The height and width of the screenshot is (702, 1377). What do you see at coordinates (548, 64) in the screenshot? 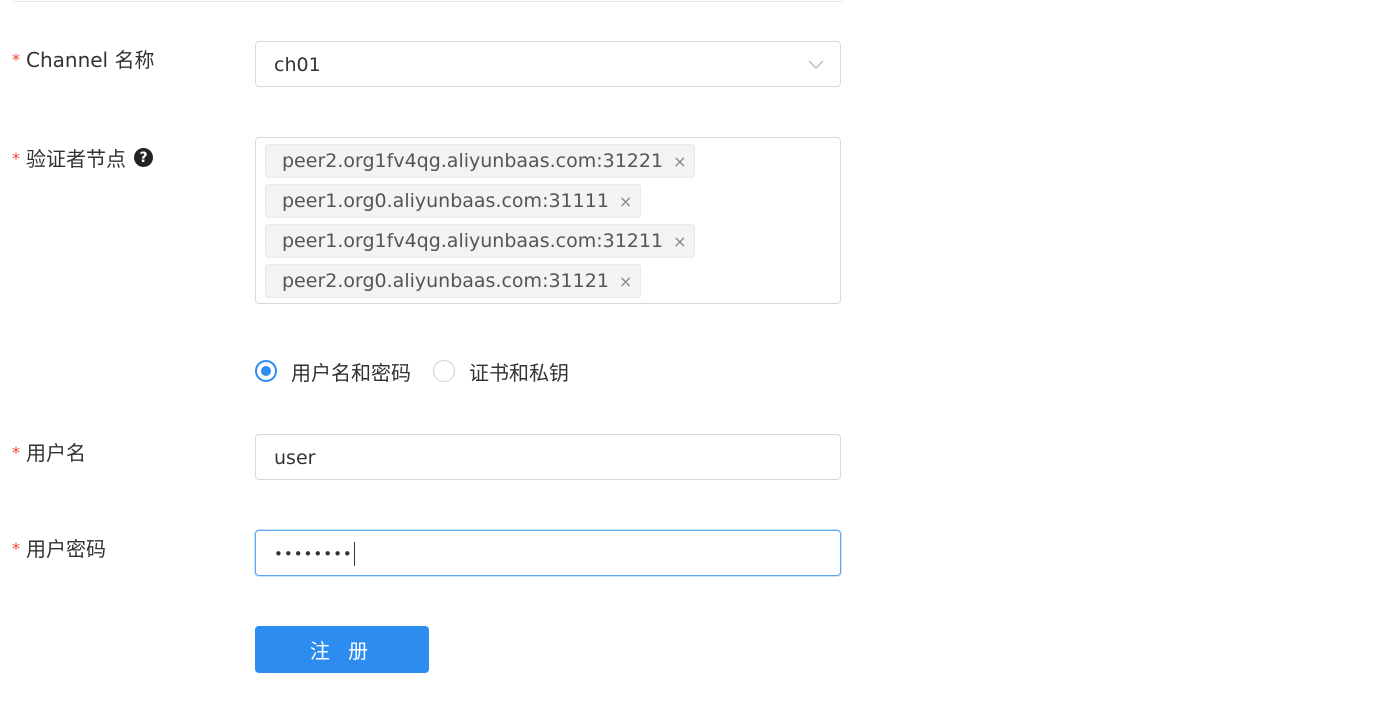
I see `channel-name-select: ch01` at bounding box center [548, 64].